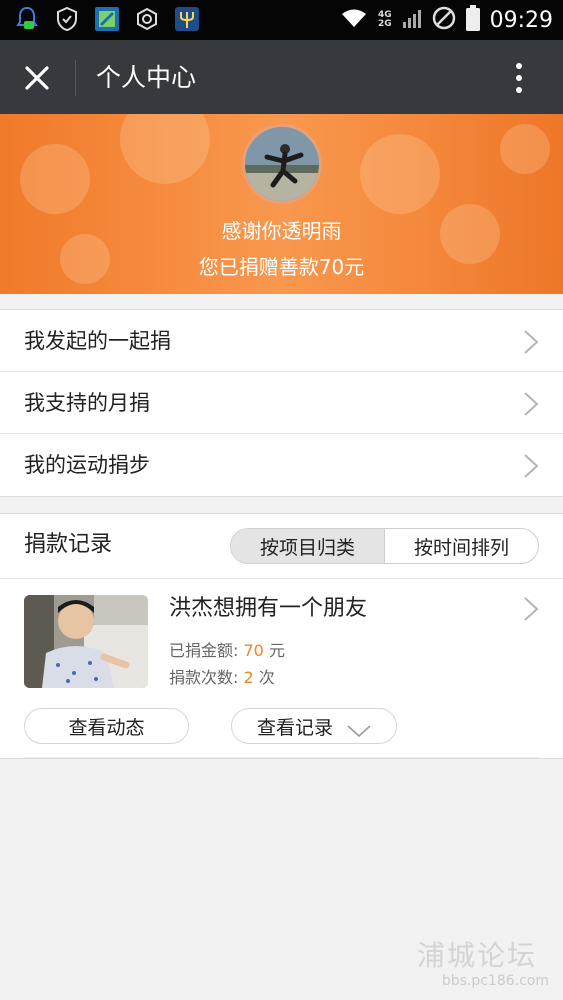 The width and height of the screenshot is (563, 1000). Describe the element at coordinates (27, 19) in the screenshot. I see `notification-icon` at that location.